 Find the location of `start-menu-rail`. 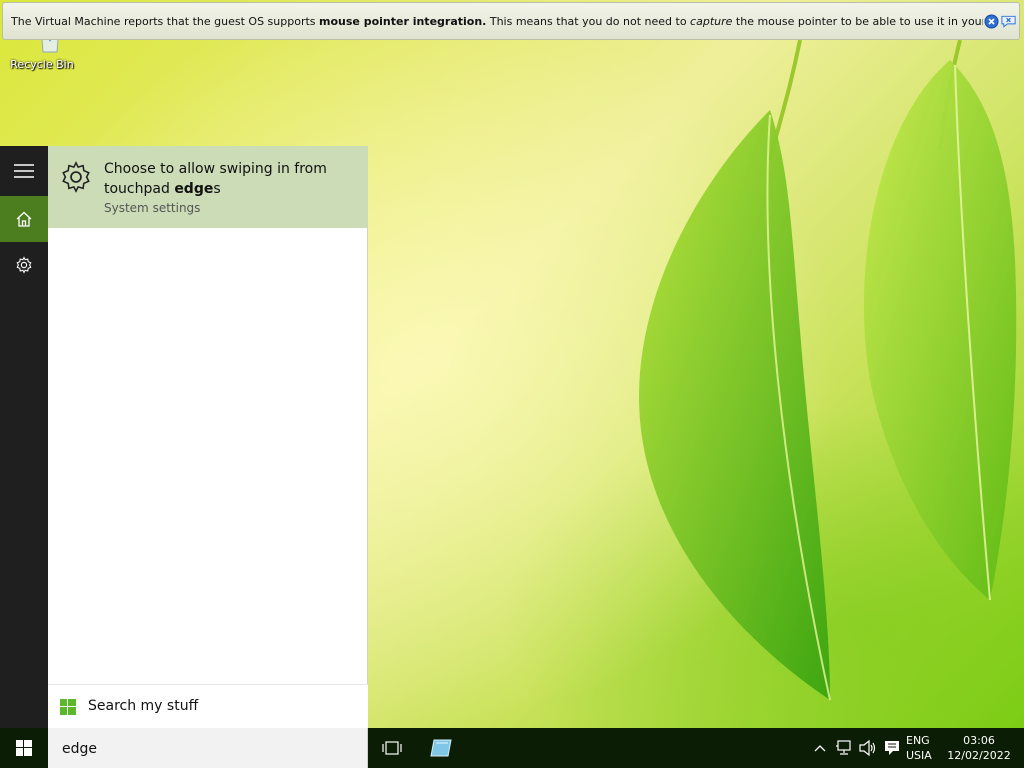

start-menu-rail is located at coordinates (24, 437).